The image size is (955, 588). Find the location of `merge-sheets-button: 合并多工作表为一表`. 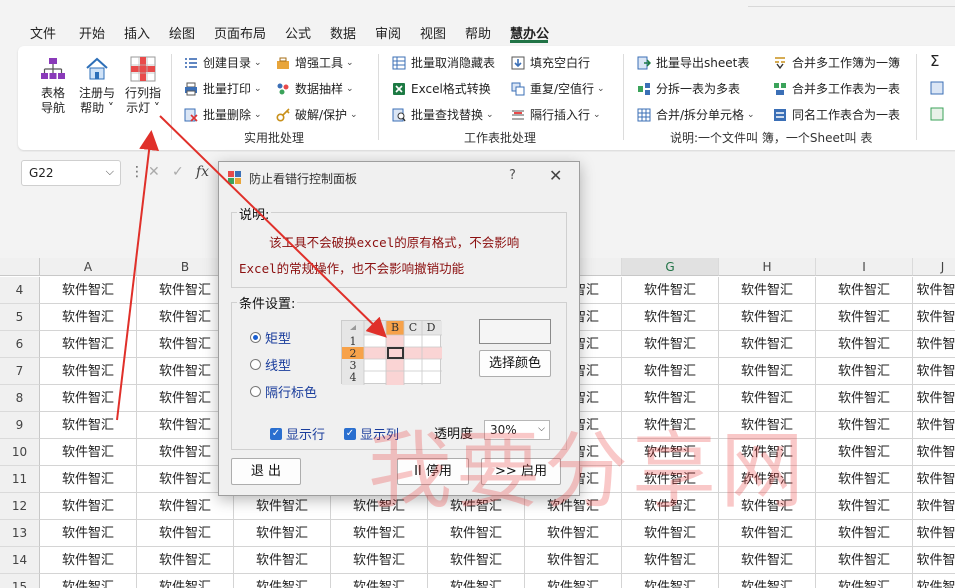

merge-sheets-button: 合并多工作表为一表 is located at coordinates (836, 88).